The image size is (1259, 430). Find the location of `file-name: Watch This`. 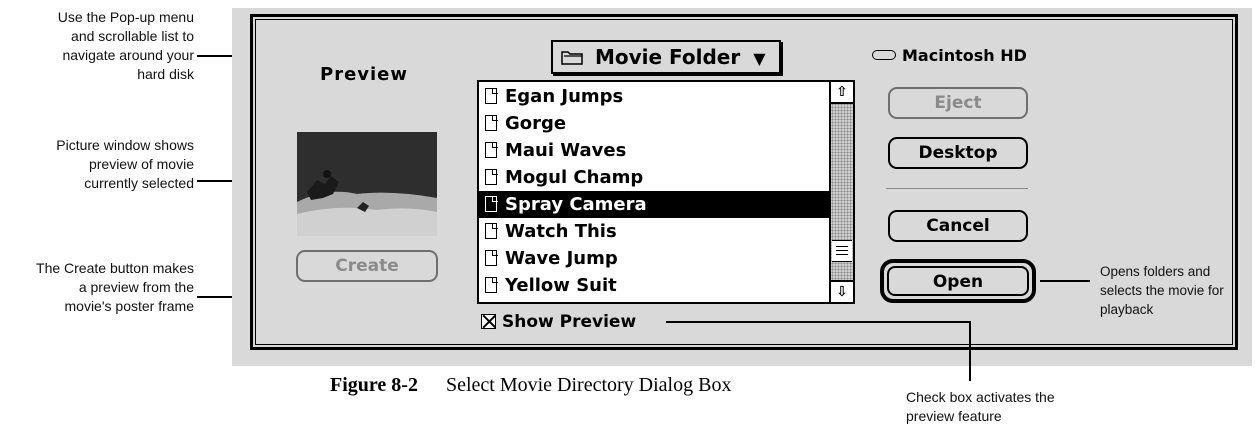

file-name: Watch This is located at coordinates (561, 231).